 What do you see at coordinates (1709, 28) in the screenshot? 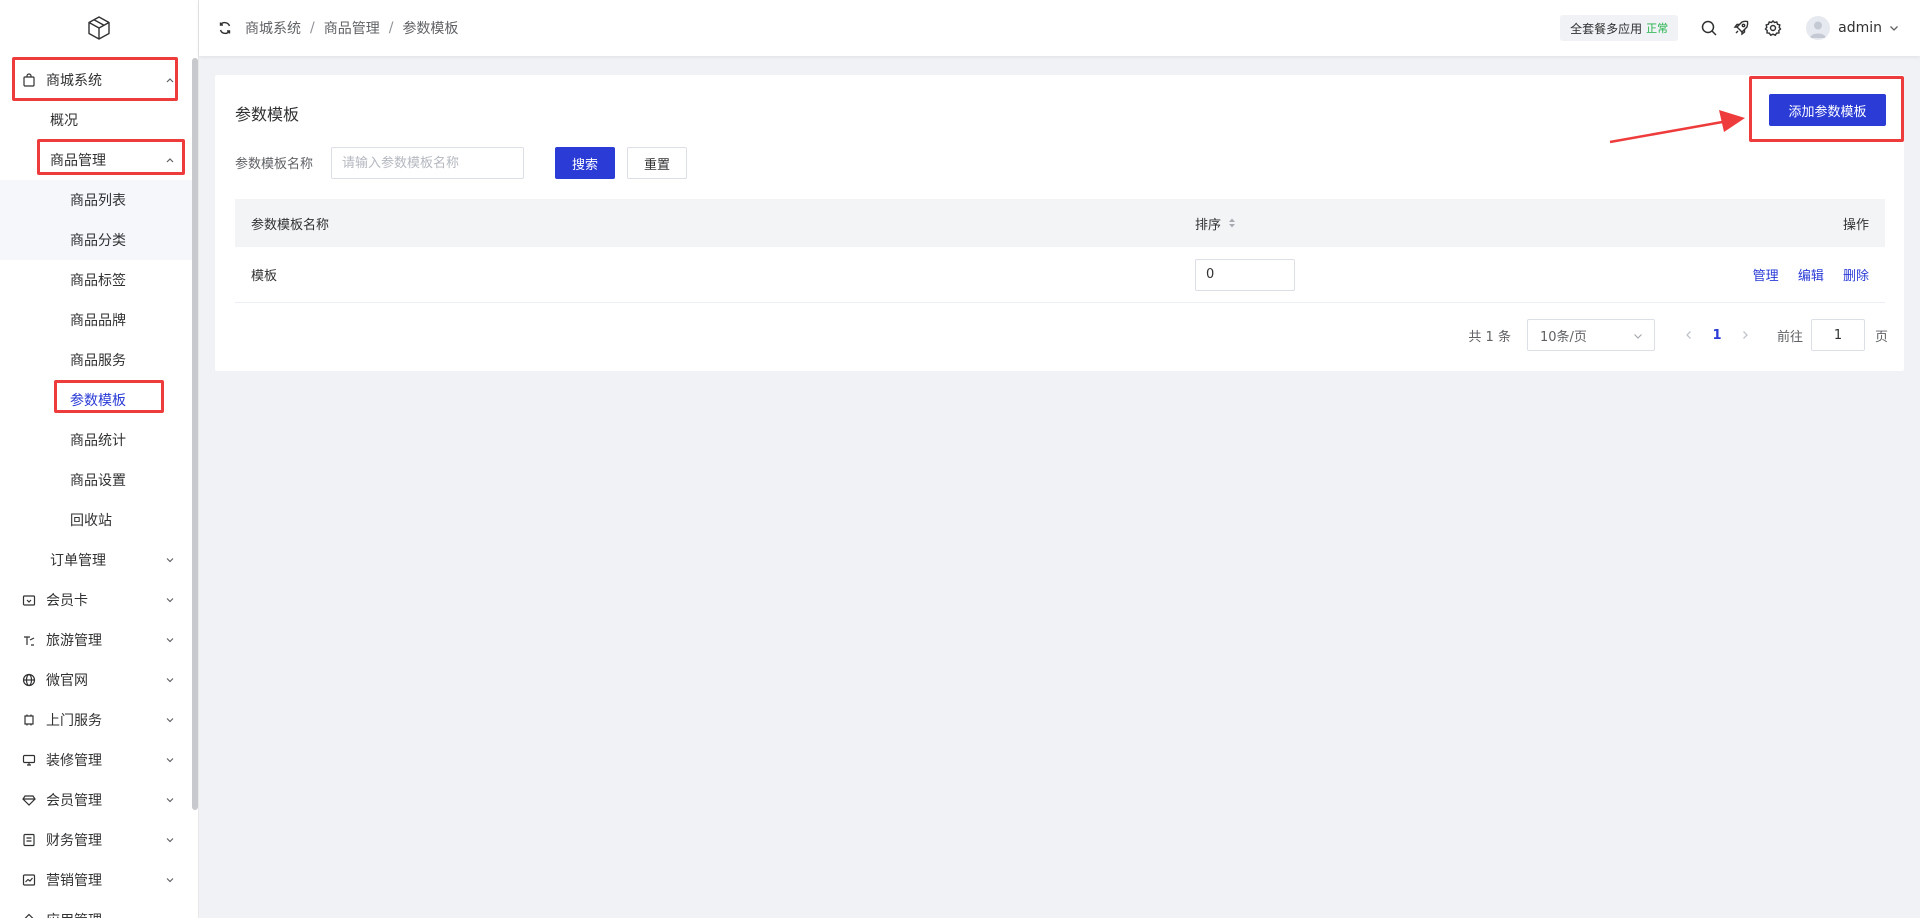
I see `search-icon` at bounding box center [1709, 28].